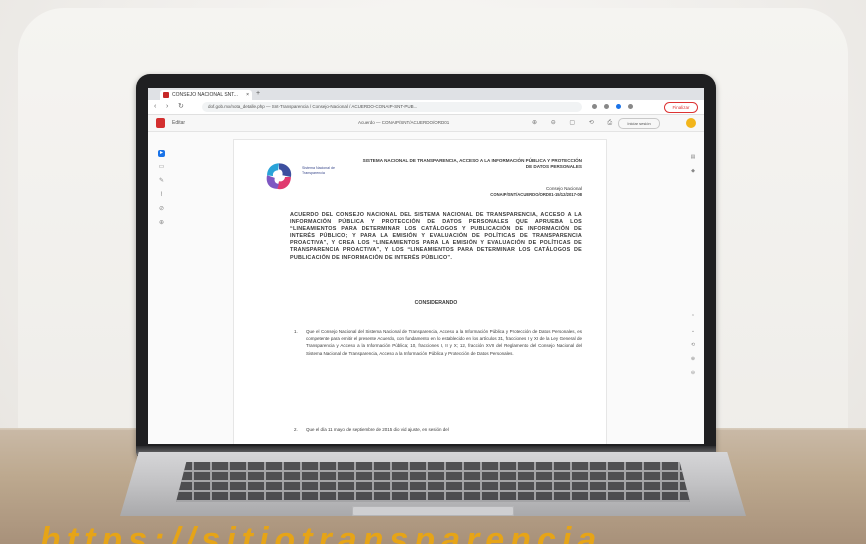 The width and height of the screenshot is (866, 544). I want to click on pdf-right-rail: ▤ ◆, so click(693, 164).